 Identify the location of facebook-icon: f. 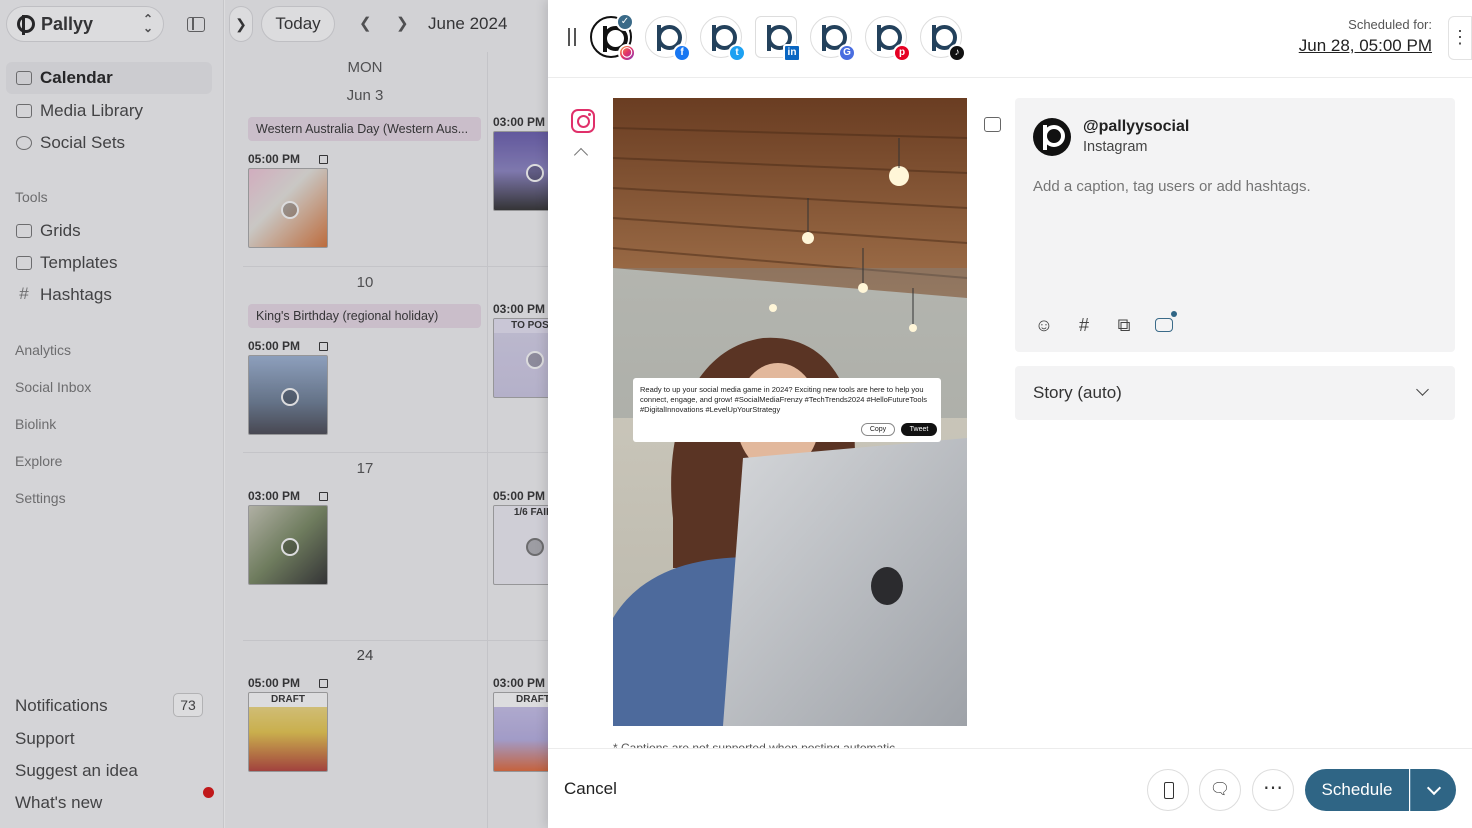
(682, 53).